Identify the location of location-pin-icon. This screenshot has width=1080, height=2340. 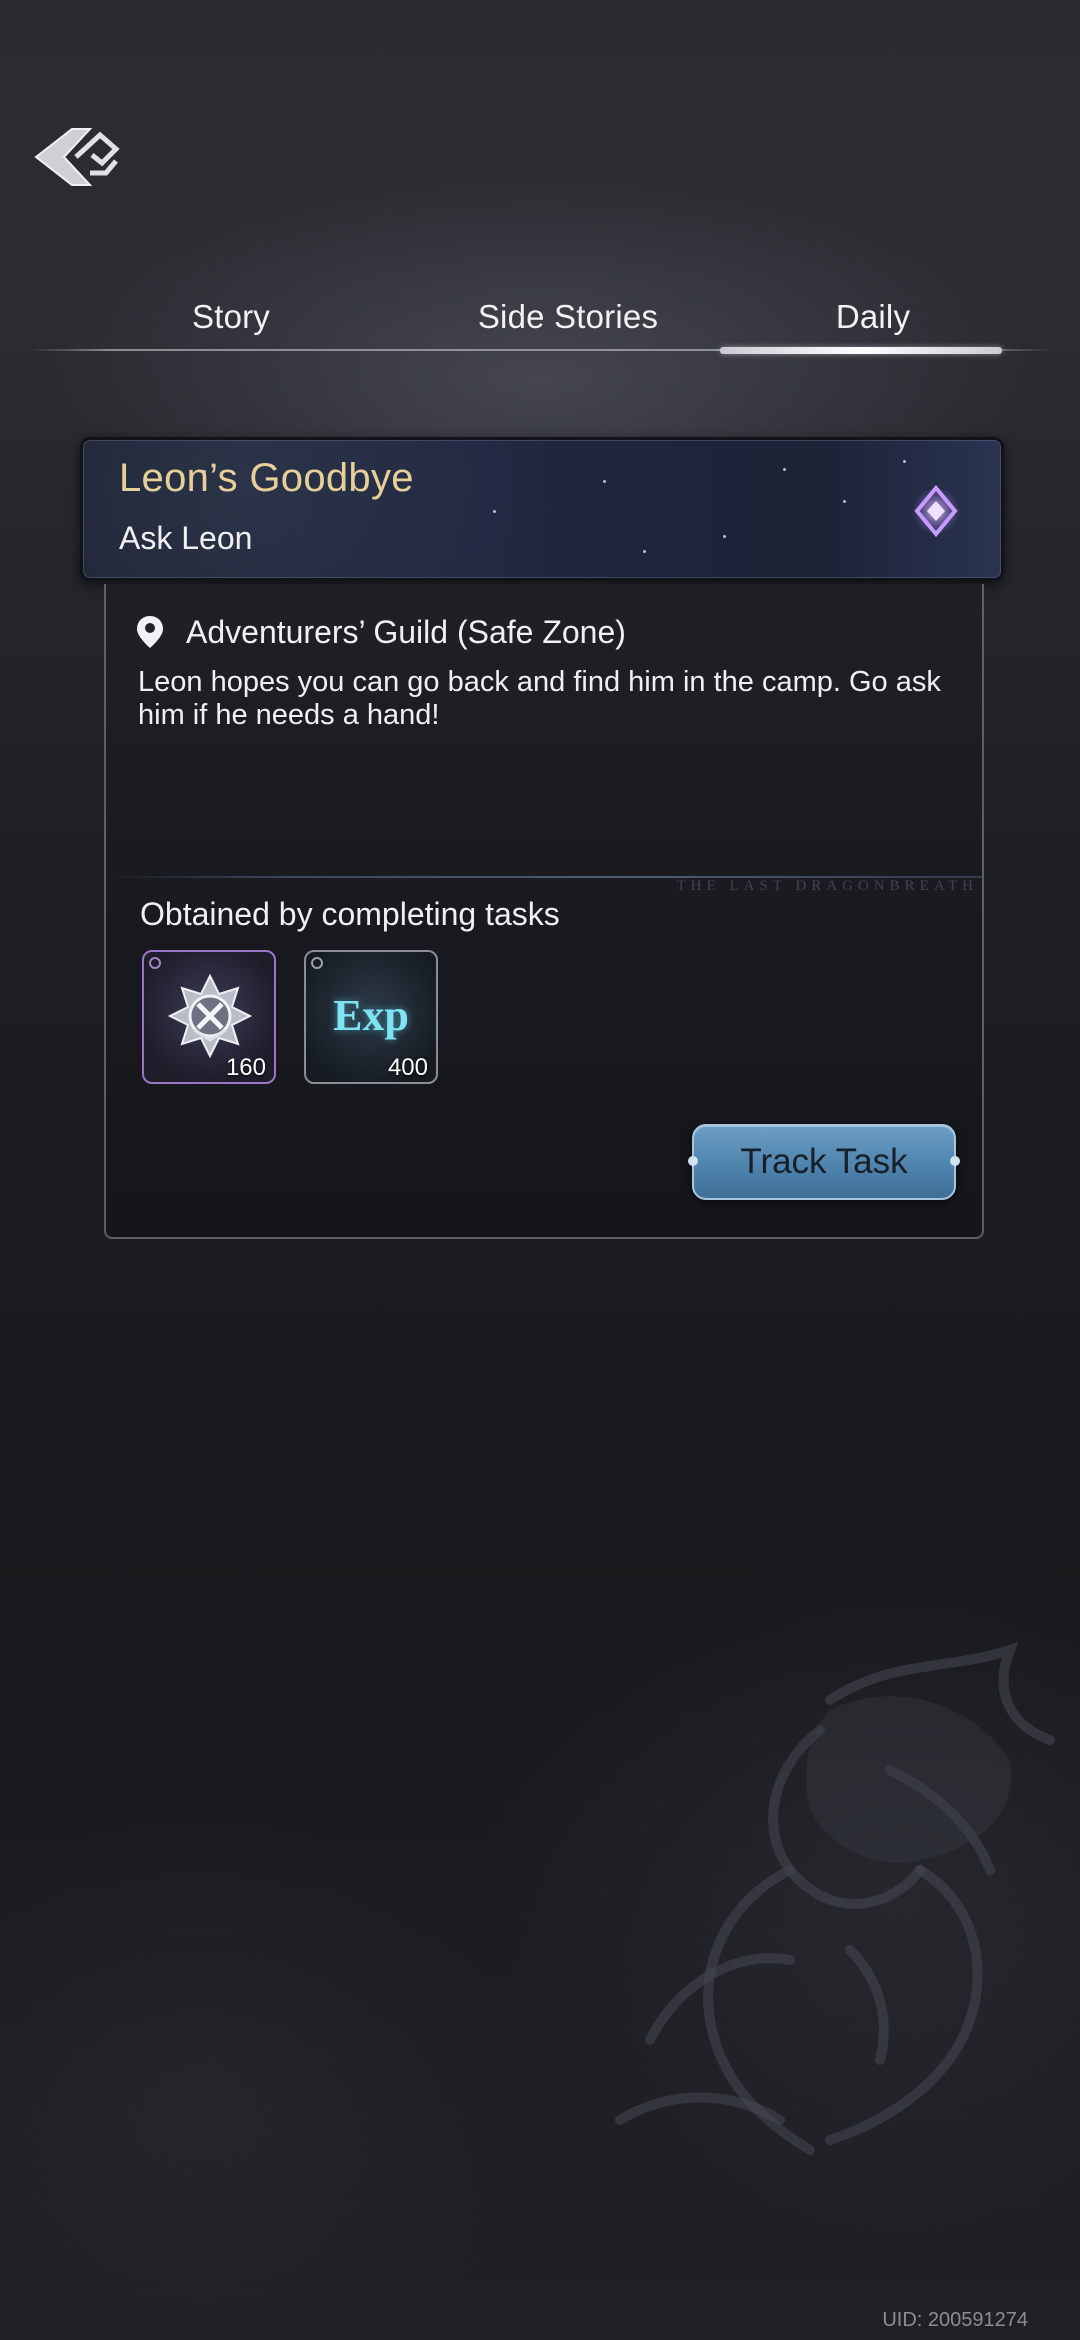
(150, 632).